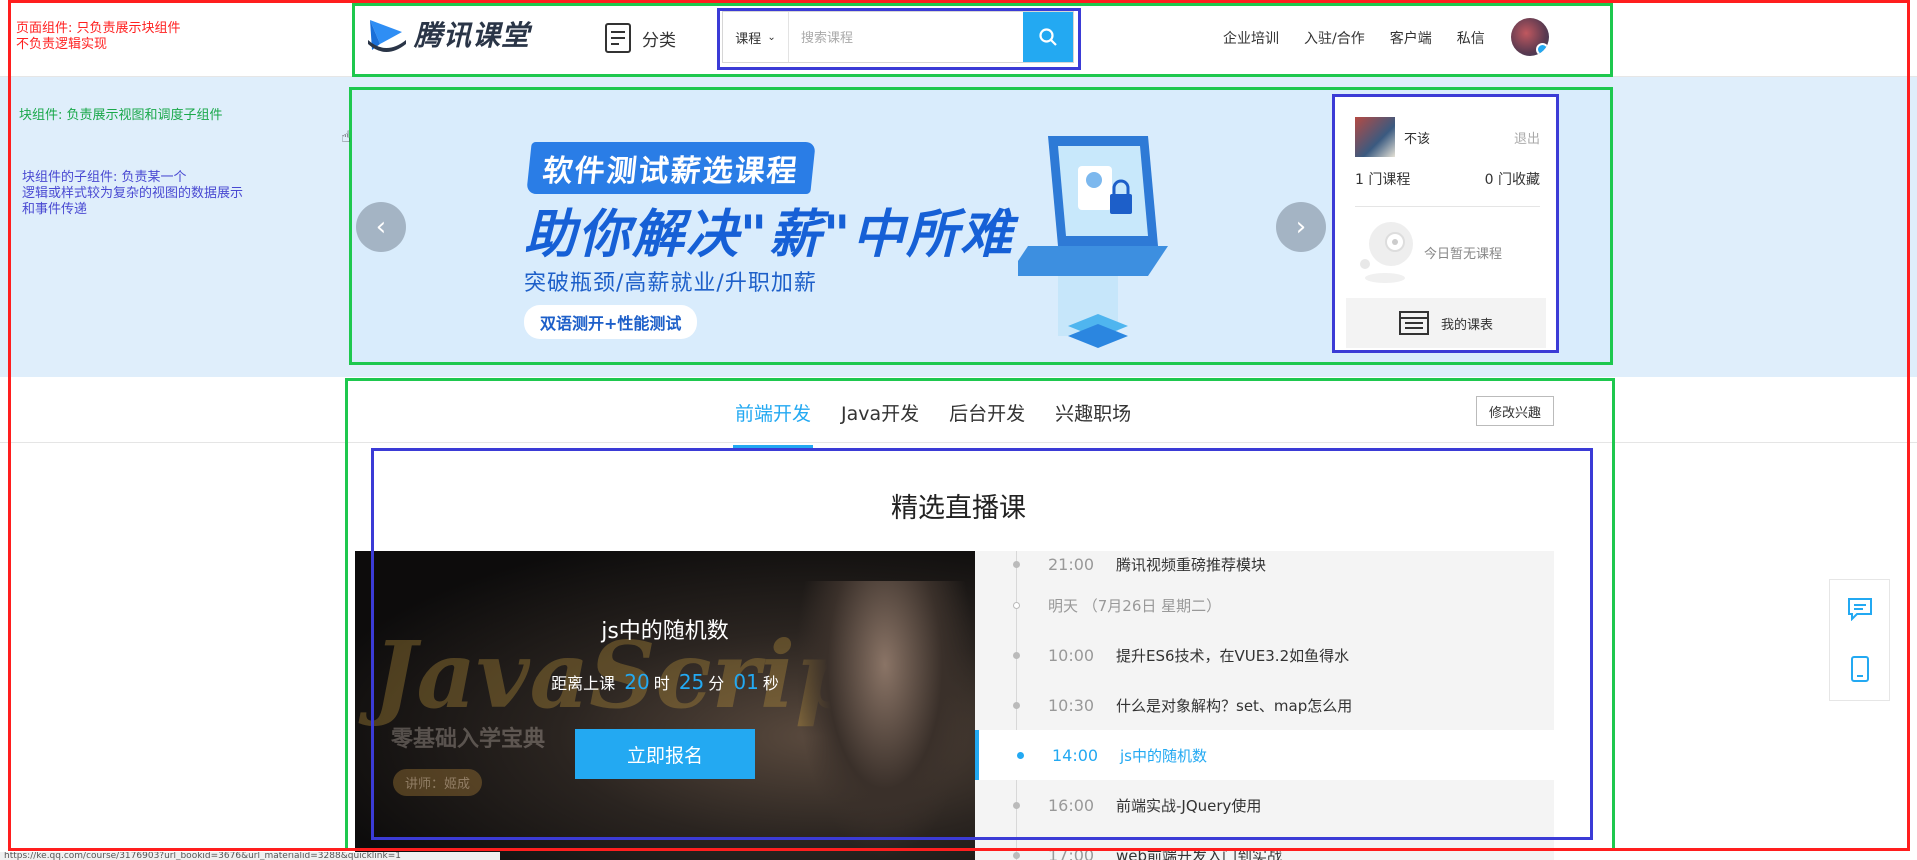 This screenshot has height=860, width=1917. Describe the element at coordinates (770, 683) in the screenshot. I see `countdown-seconds-unit: 秒` at that location.